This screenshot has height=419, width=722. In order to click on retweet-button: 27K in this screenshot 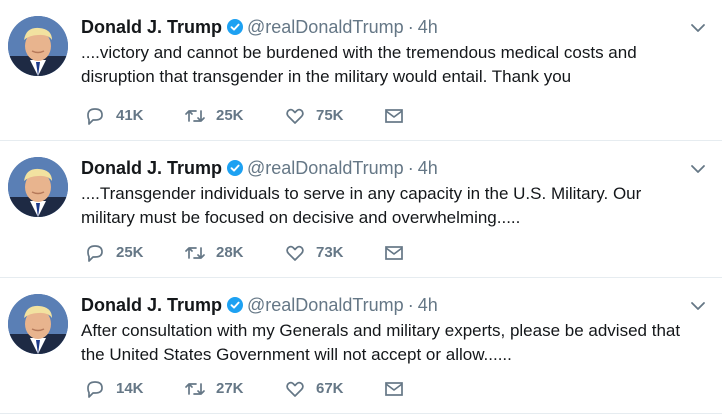, I will do `click(234, 389)`.